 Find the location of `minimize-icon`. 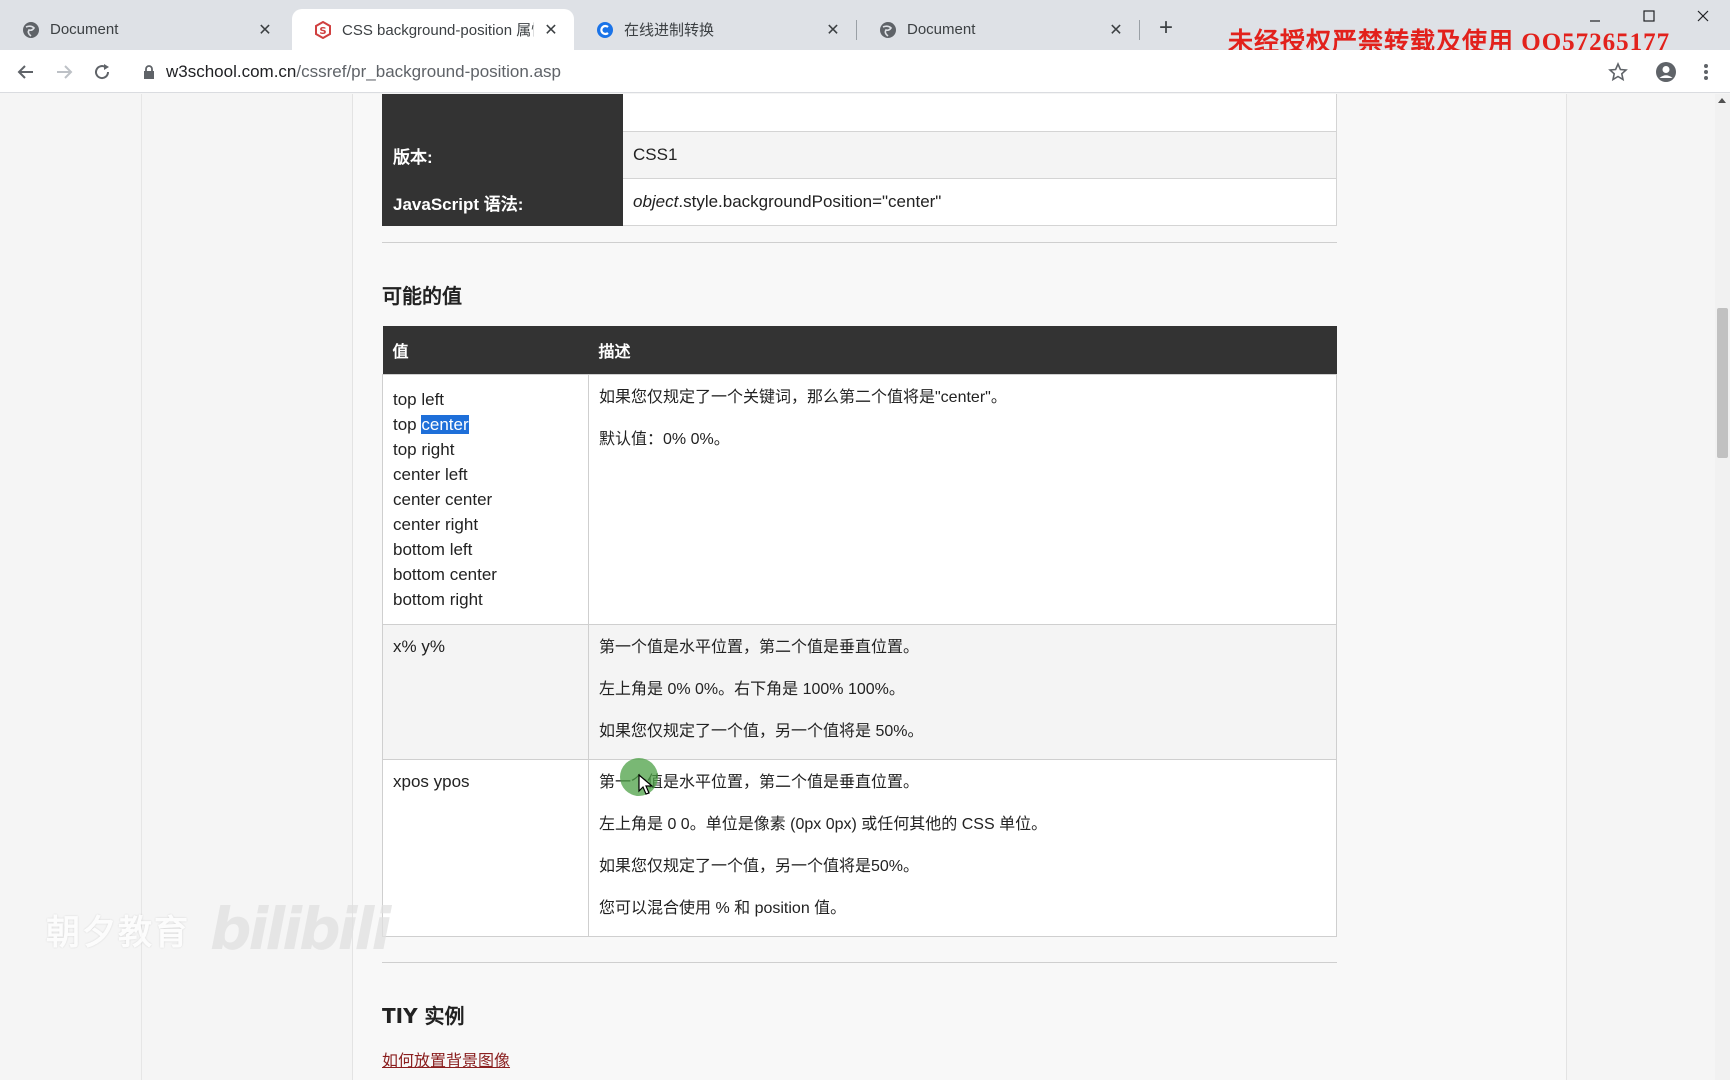

minimize-icon is located at coordinates (1595, 16).